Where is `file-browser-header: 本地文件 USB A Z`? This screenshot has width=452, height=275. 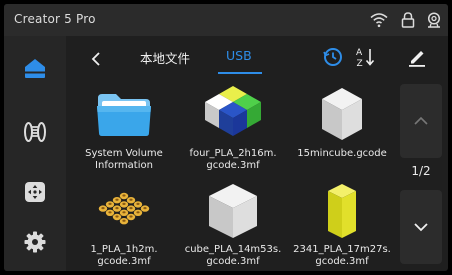
file-browser-header: 本地文件 USB A Z is located at coordinates (257, 58).